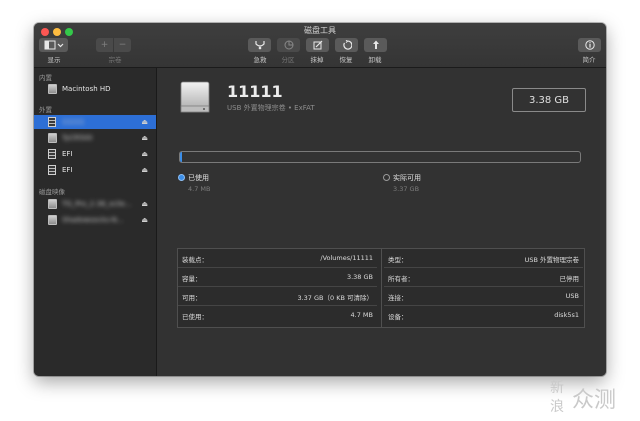 The height and width of the screenshot is (421, 640). Describe the element at coordinates (77, 138) in the screenshot. I see `sidebar-item-label: TyCR500` at that location.